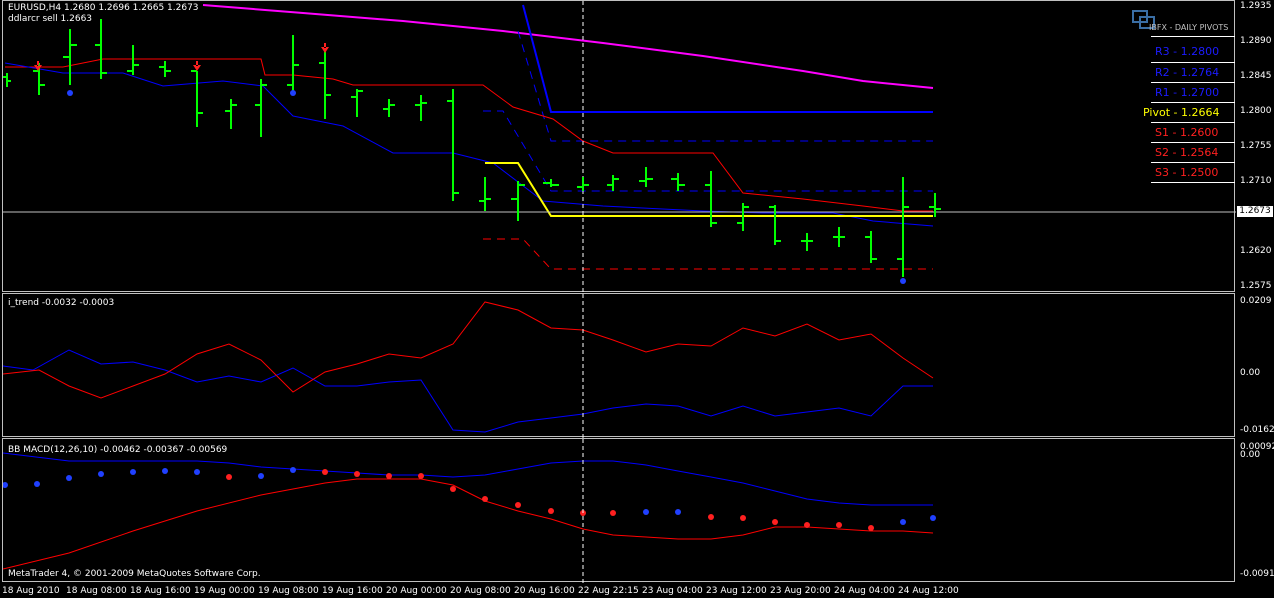 This screenshot has width=1274, height=598. I want to click on pivot-s2: S2 - 1.2564, so click(1187, 152).